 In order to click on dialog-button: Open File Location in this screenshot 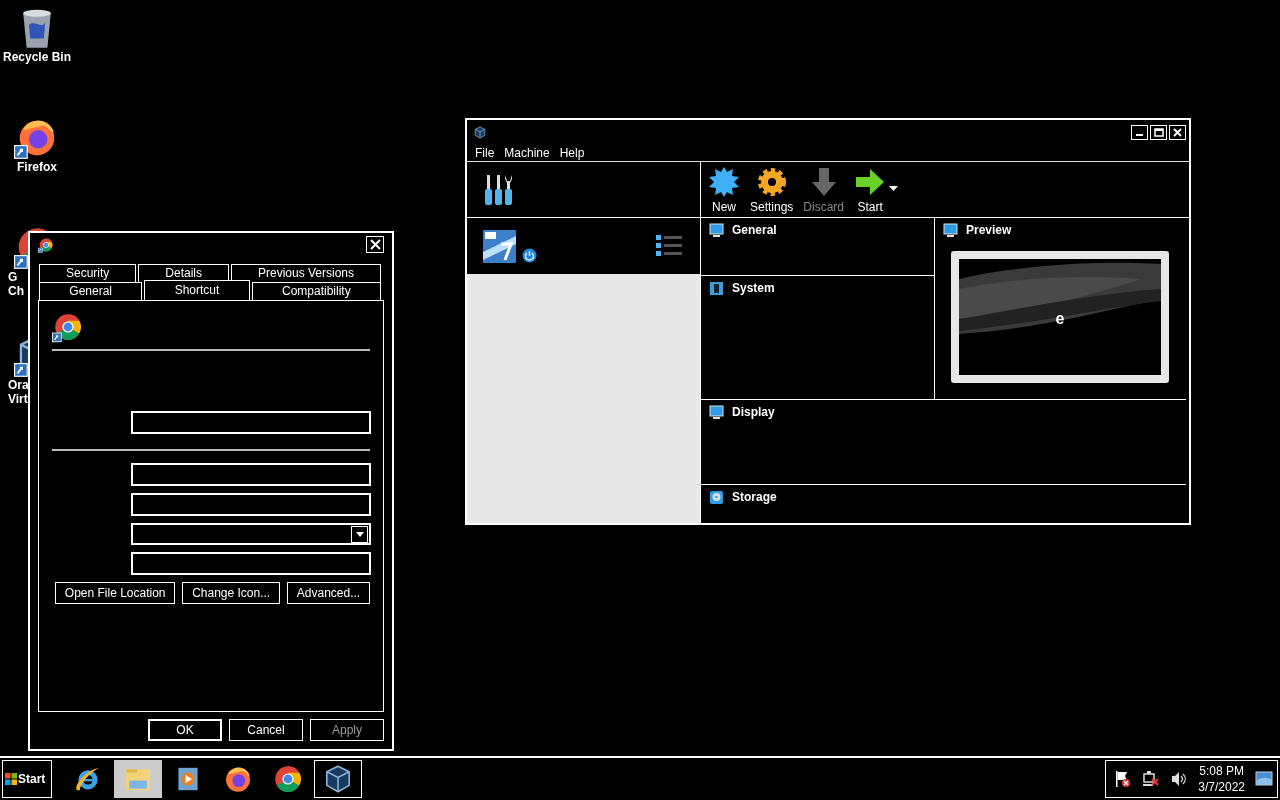, I will do `click(115, 592)`.